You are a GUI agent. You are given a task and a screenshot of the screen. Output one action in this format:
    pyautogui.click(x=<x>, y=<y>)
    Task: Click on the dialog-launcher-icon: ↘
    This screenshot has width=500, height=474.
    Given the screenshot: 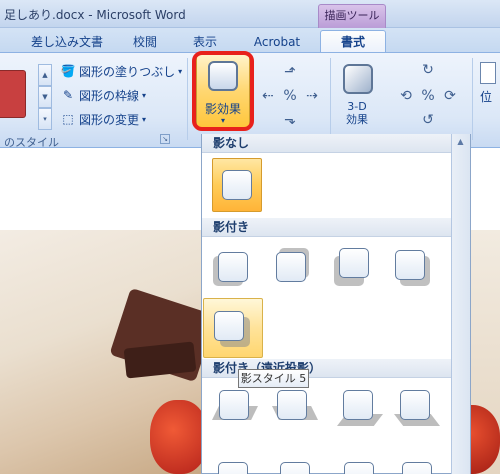 What is the action you would take?
    pyautogui.click(x=165, y=139)
    